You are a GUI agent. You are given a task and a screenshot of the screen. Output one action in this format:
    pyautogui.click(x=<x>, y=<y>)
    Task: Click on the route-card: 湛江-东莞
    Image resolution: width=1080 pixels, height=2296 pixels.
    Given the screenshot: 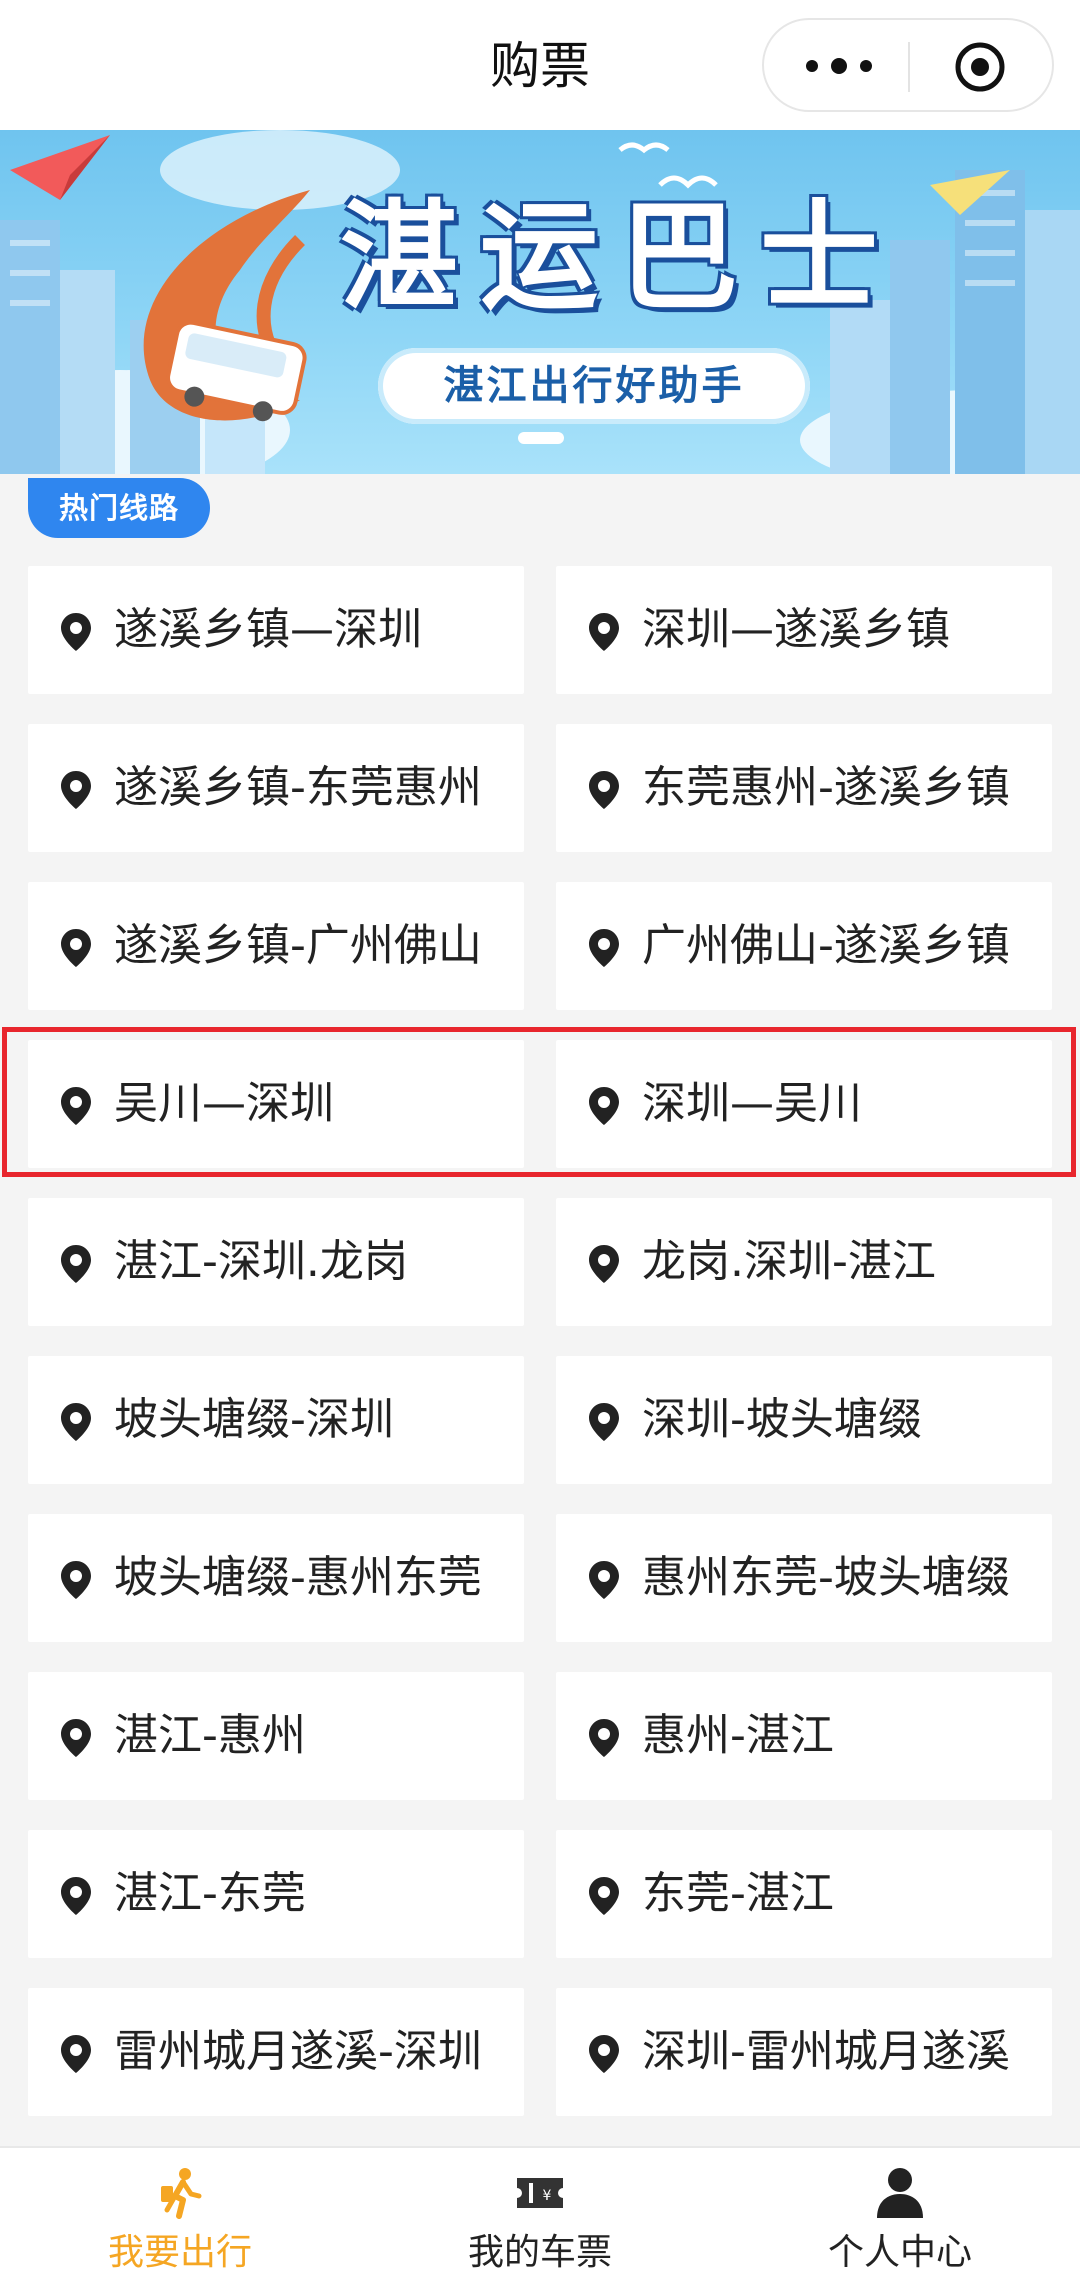 What is the action you would take?
    pyautogui.click(x=276, y=1894)
    